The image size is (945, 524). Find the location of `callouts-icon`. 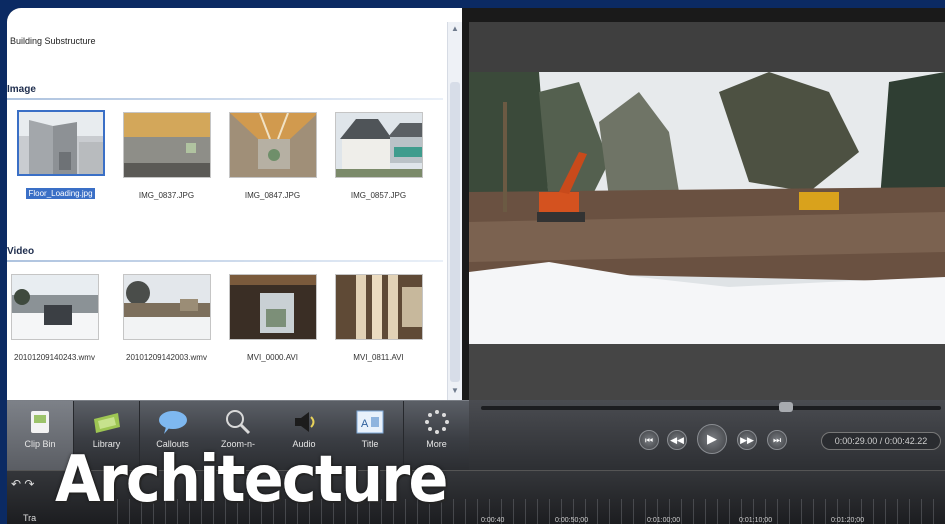

callouts-icon is located at coordinates (173, 422).